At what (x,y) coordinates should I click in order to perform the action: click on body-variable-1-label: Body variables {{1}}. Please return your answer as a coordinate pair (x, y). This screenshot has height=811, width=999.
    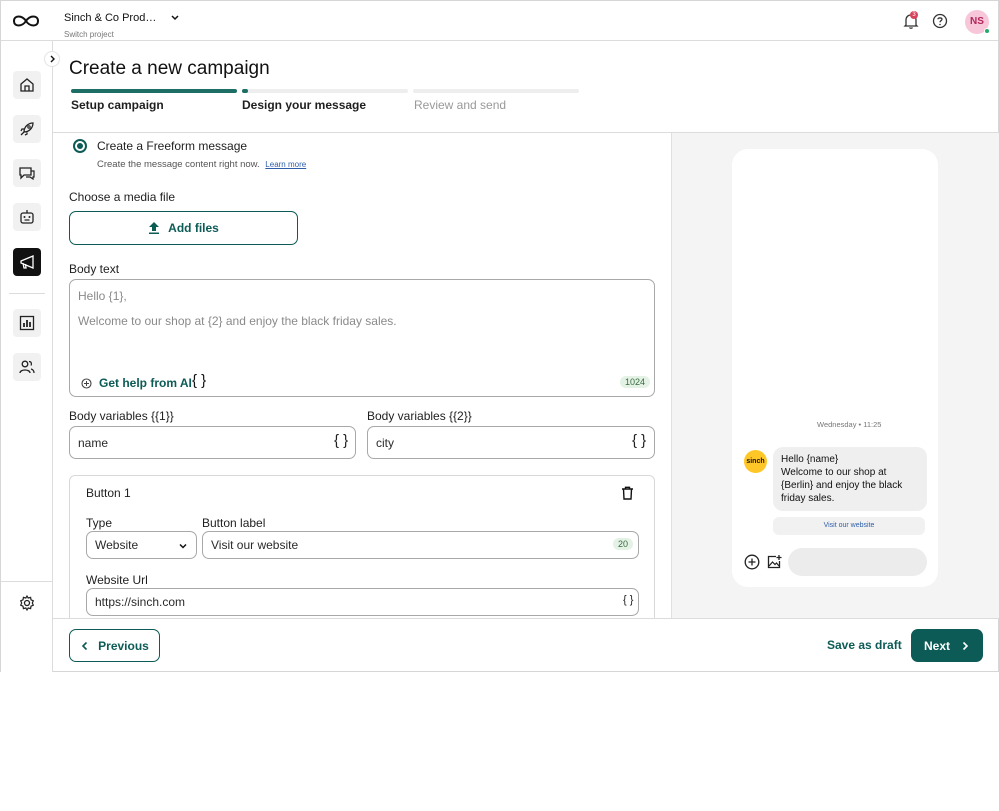
    Looking at the image, I should click on (121, 416).